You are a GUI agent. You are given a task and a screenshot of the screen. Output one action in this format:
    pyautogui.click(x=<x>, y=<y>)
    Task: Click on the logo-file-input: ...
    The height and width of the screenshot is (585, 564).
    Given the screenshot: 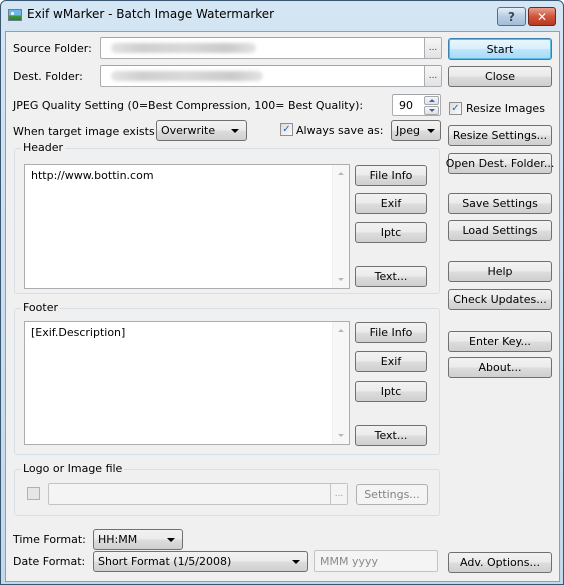 What is the action you would take?
    pyautogui.click(x=198, y=494)
    